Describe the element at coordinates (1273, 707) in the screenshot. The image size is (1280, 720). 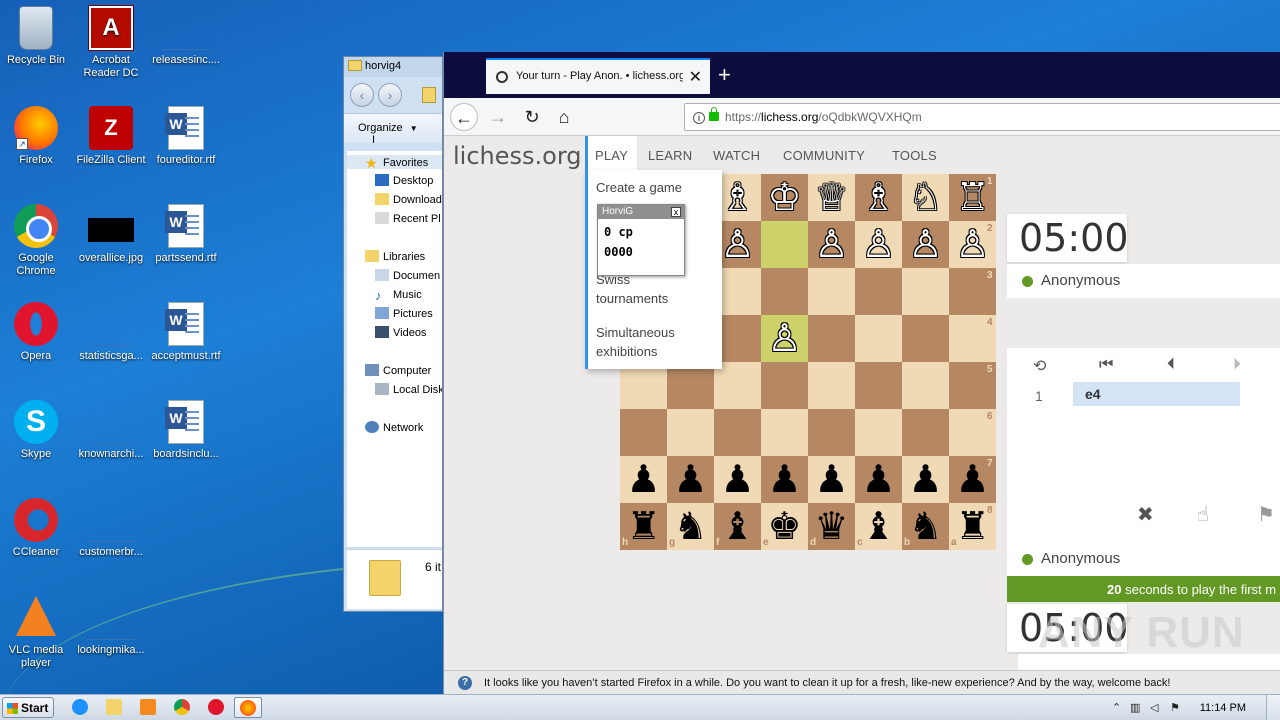
I see `show-desktop-button` at that location.